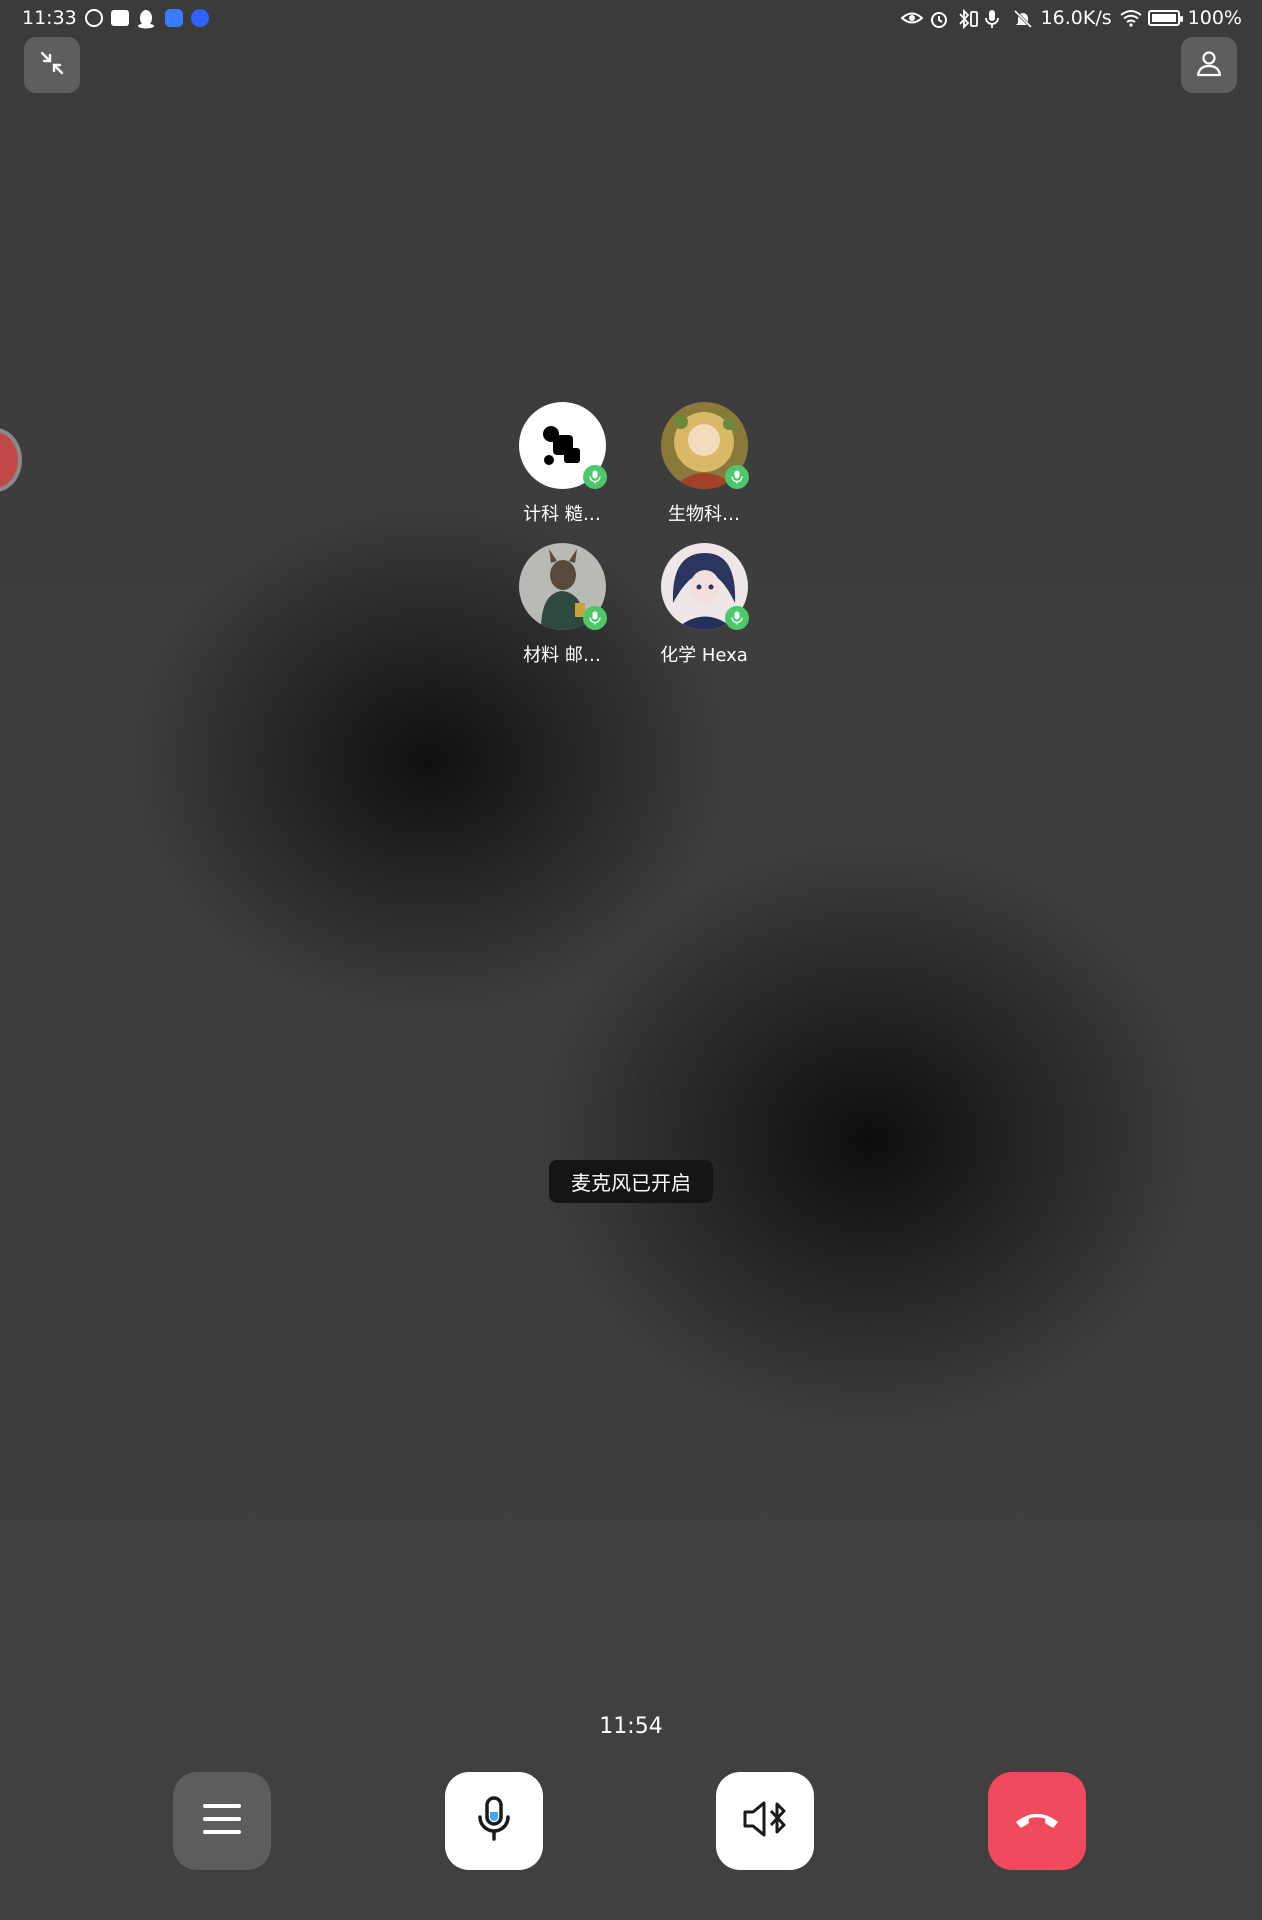 This screenshot has height=1920, width=1262. I want to click on headset-icon, so click(93, 18).